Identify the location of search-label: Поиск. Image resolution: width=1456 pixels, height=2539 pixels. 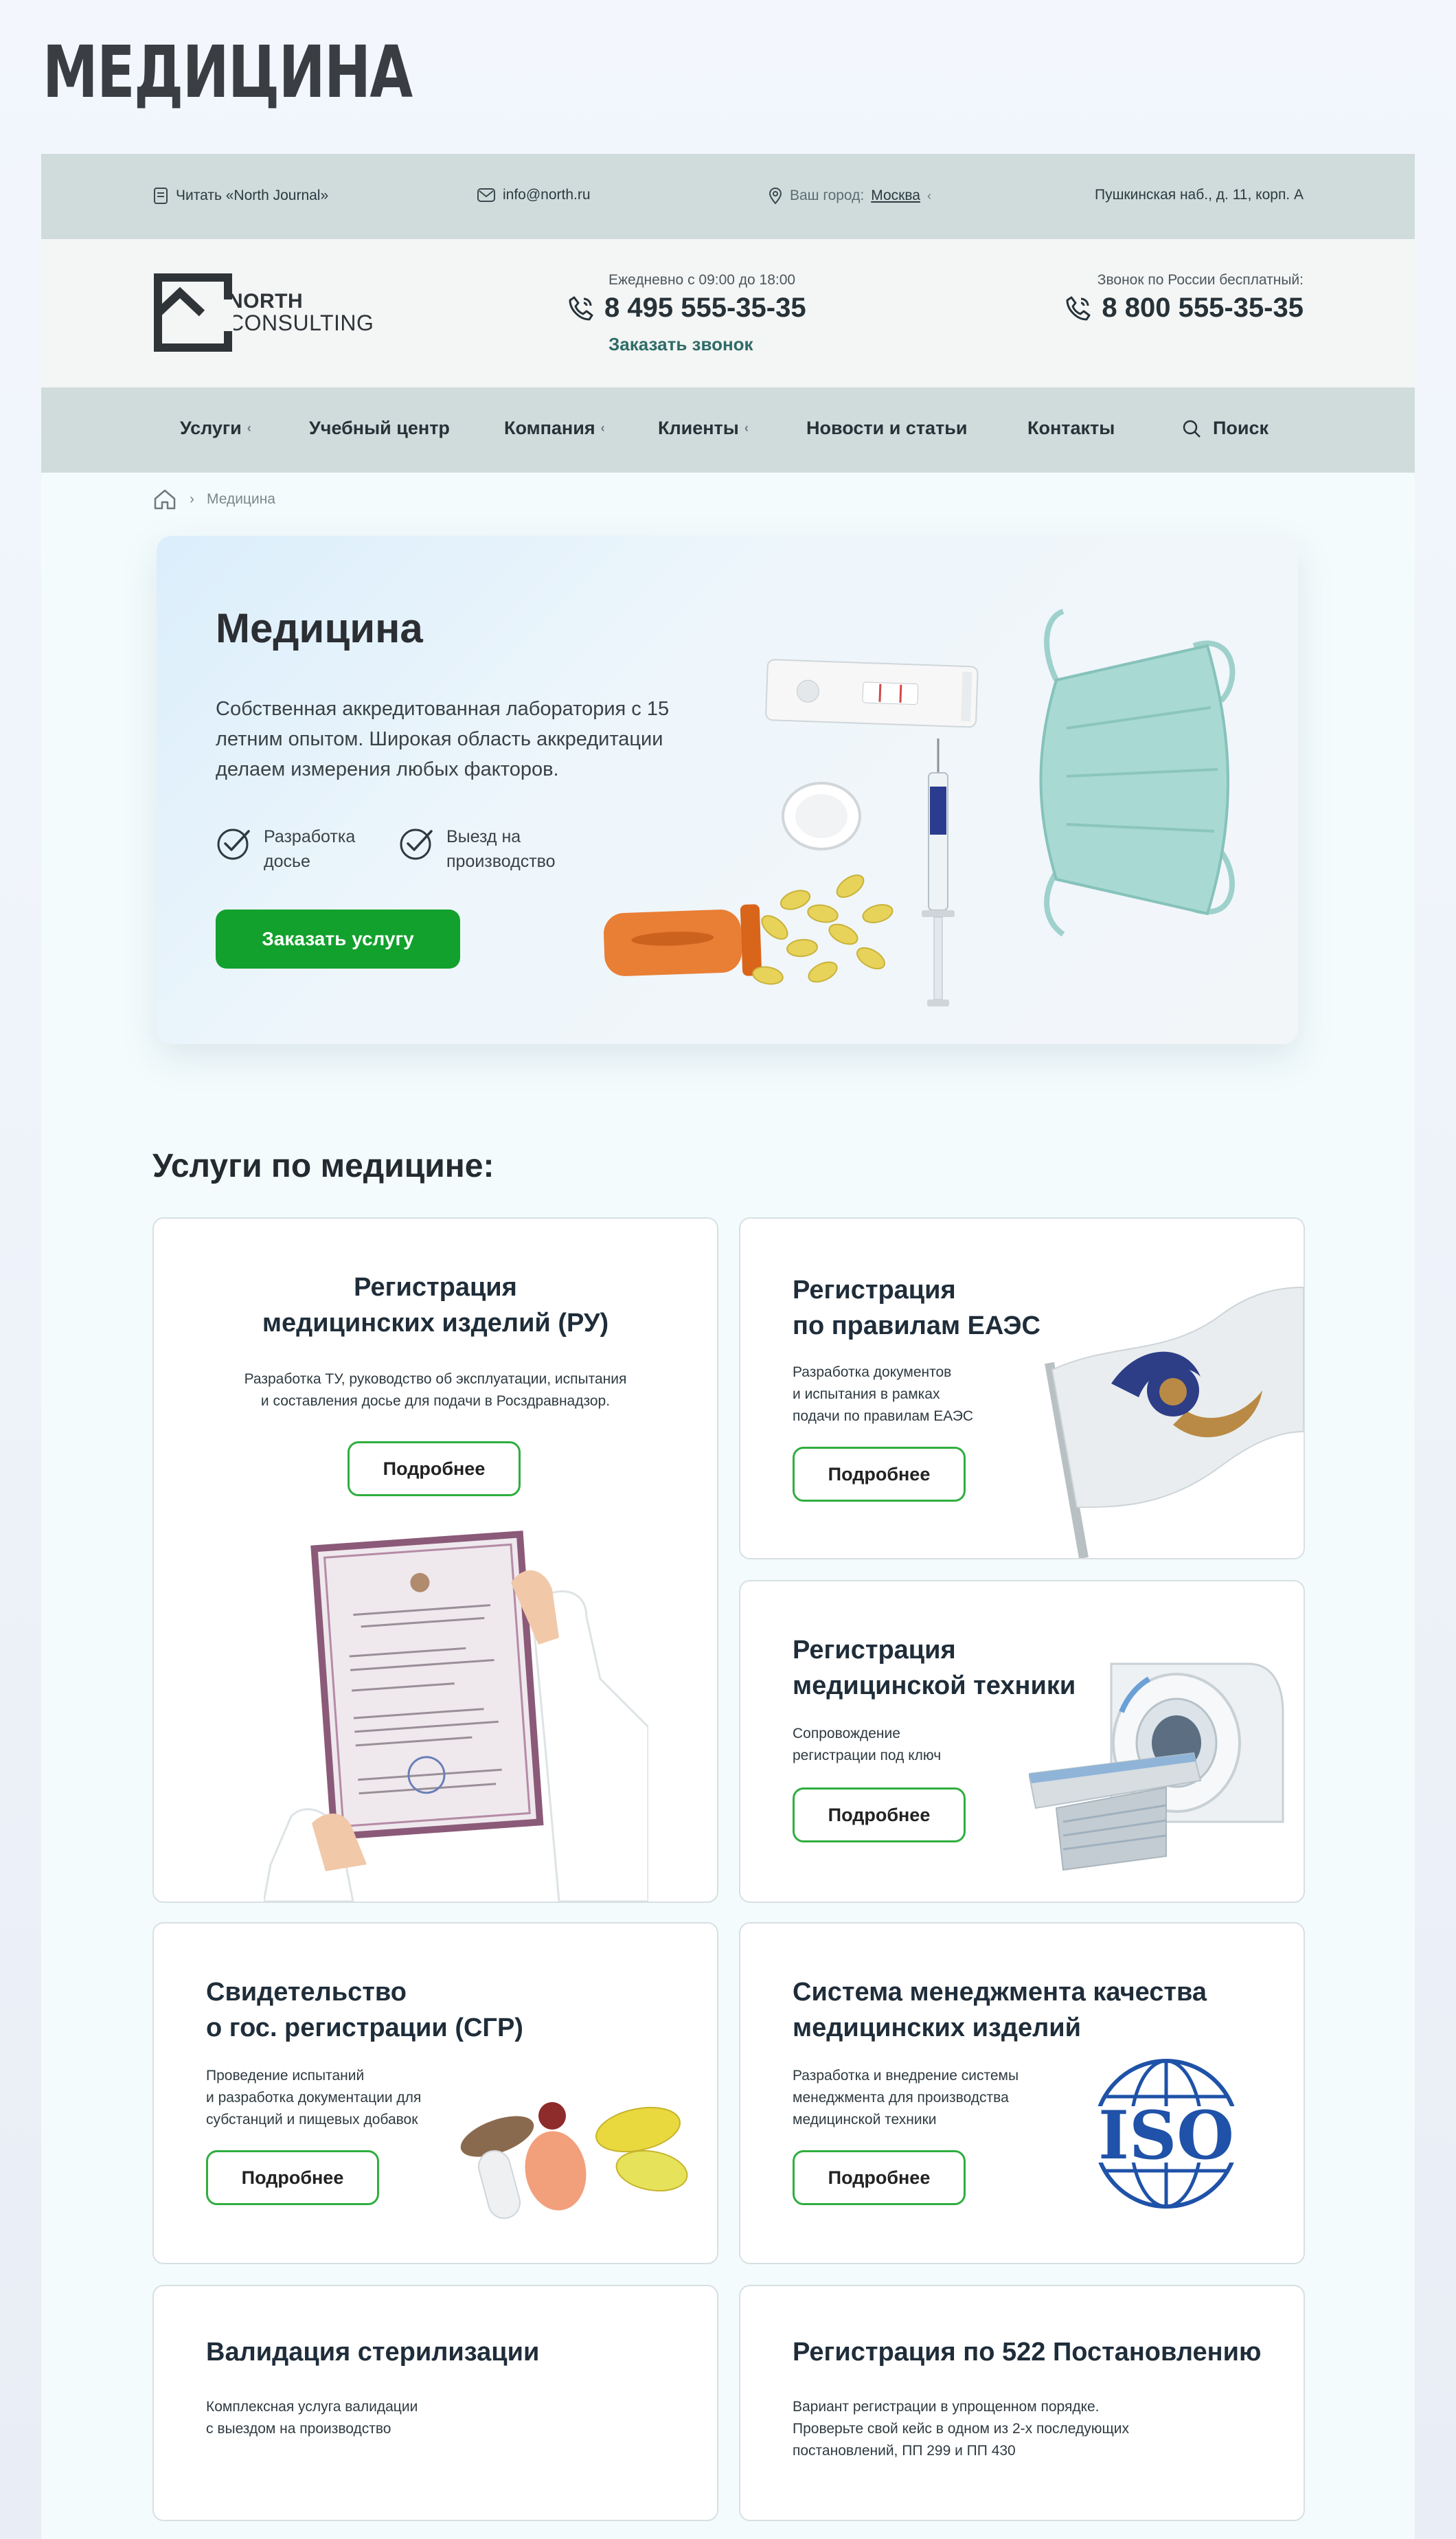
(1241, 428).